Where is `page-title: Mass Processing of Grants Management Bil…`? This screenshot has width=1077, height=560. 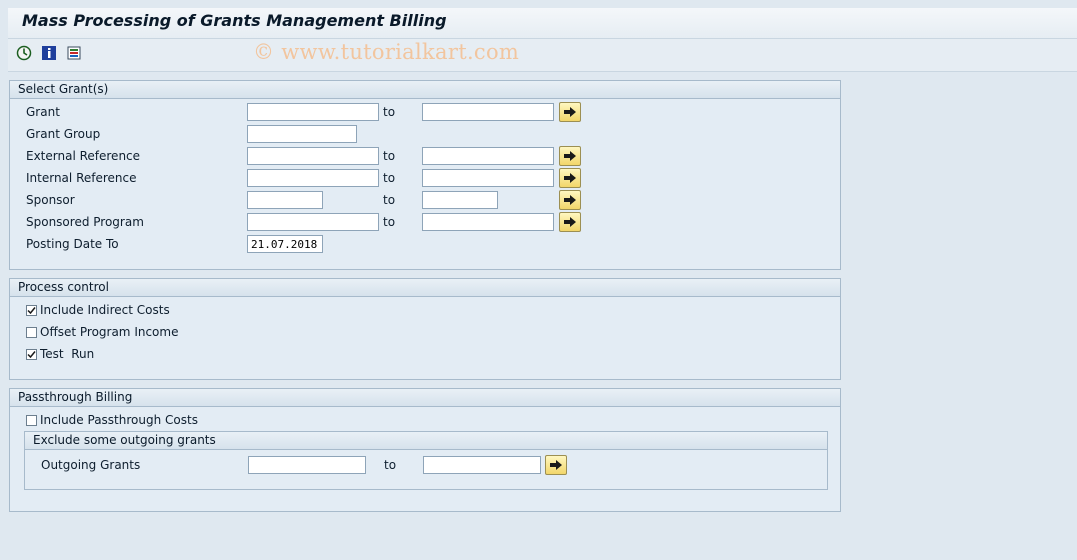
page-title: Mass Processing of Grants Management Bil… is located at coordinates (234, 20).